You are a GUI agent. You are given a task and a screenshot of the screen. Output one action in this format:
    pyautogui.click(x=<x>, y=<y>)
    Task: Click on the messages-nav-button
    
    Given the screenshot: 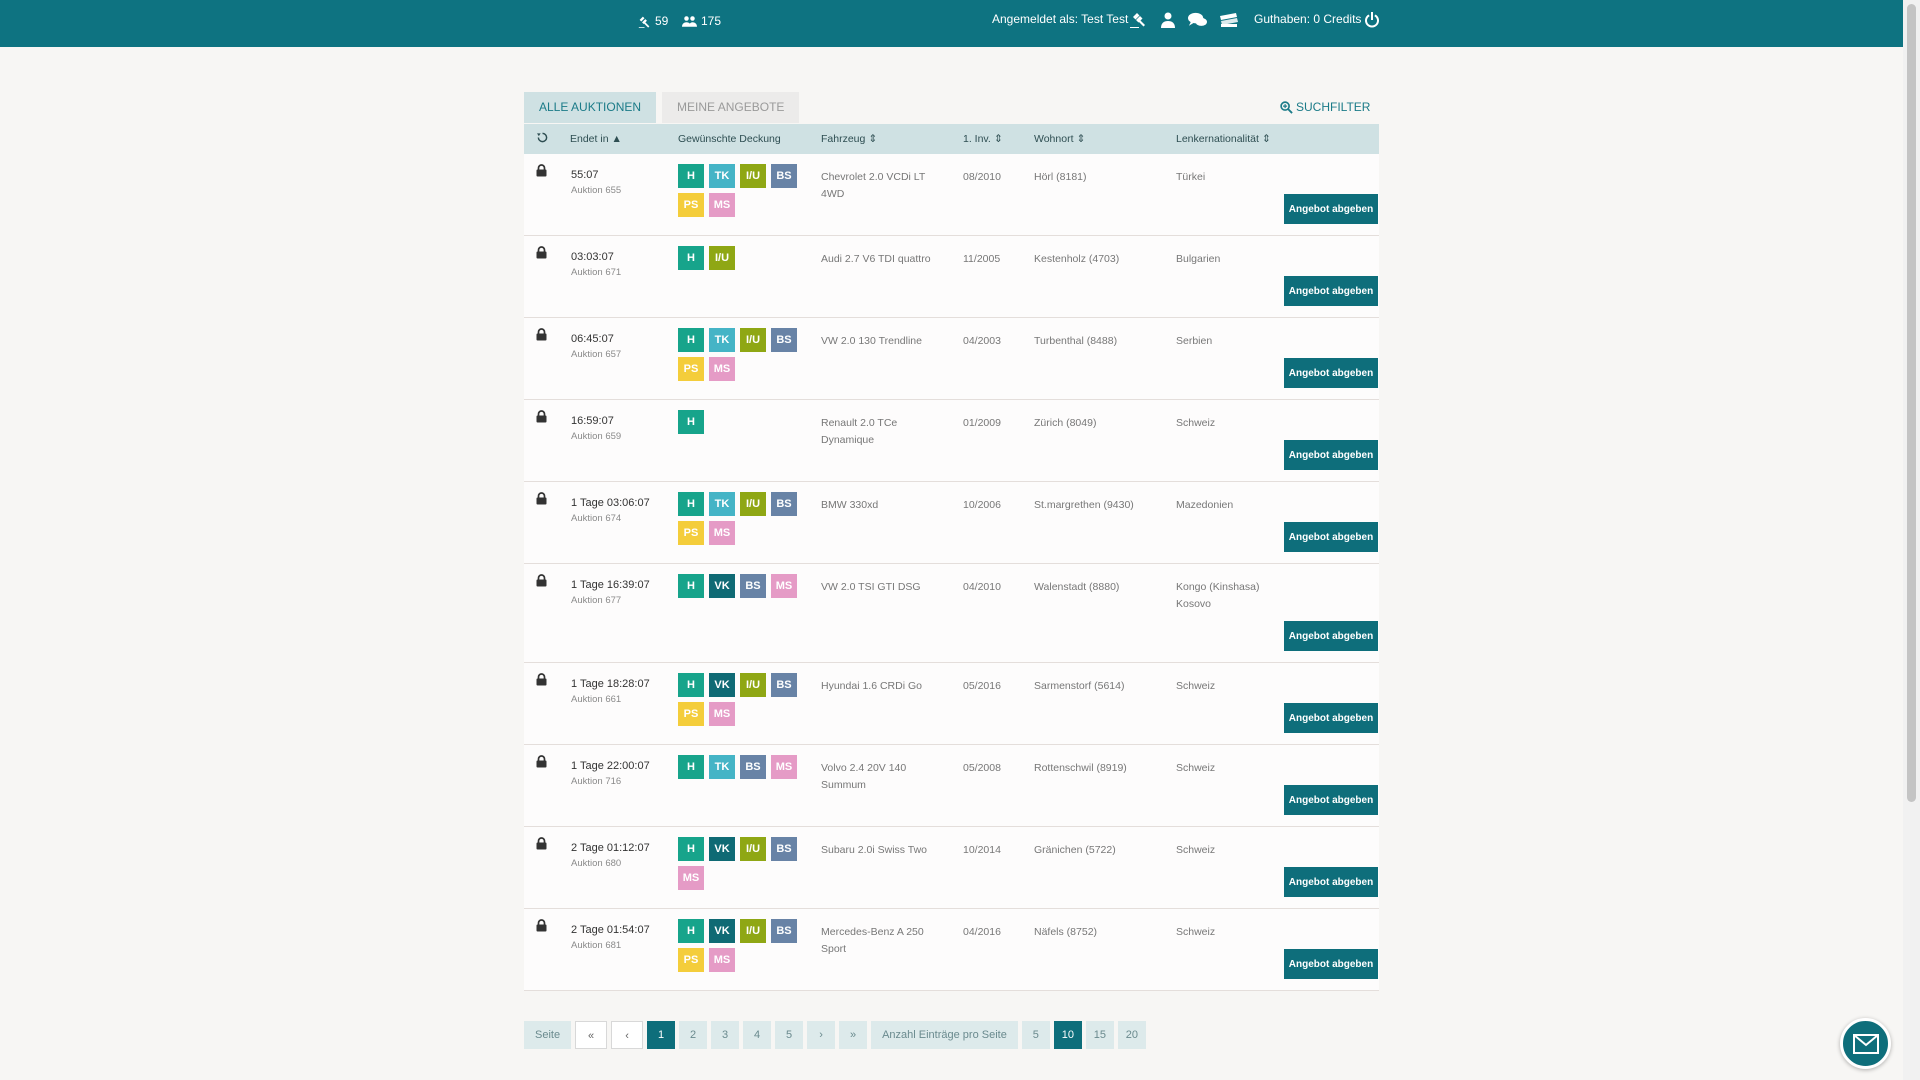 What is the action you would take?
    pyautogui.click(x=1197, y=20)
    